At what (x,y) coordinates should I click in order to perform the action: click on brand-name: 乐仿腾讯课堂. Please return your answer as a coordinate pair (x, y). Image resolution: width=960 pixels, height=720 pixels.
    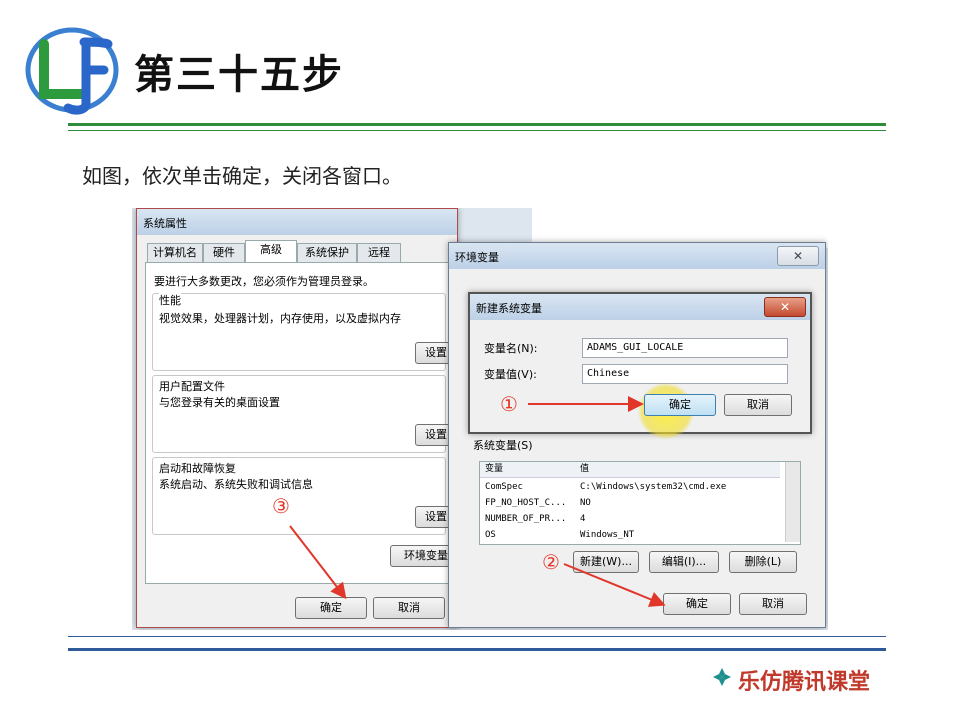
    Looking at the image, I should click on (804, 682).